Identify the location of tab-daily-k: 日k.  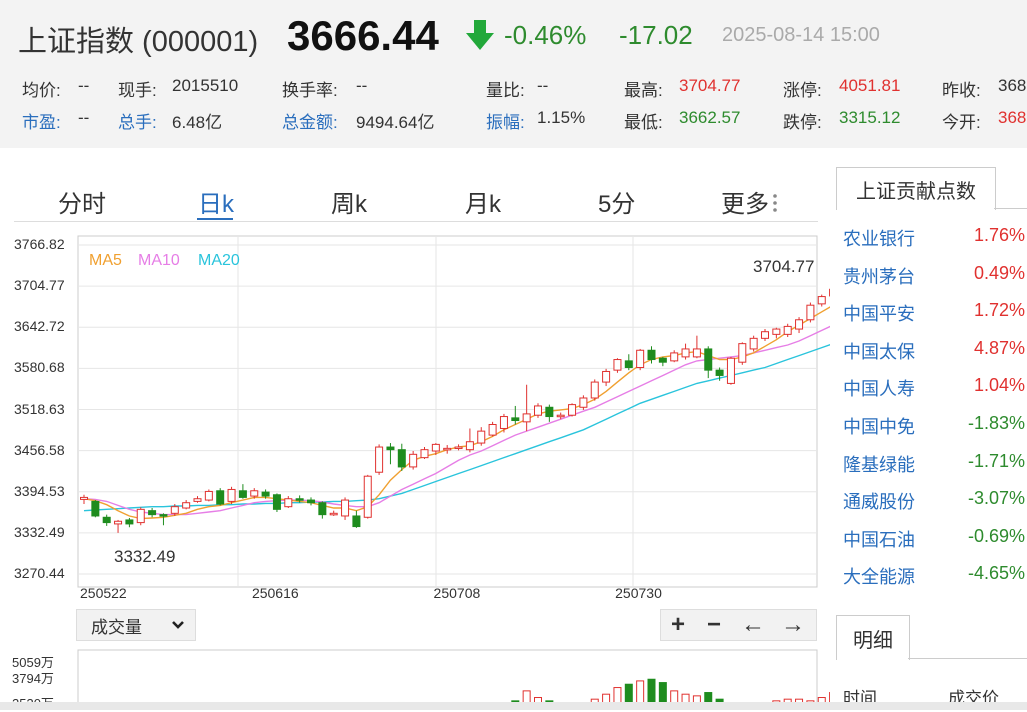
(216, 201).